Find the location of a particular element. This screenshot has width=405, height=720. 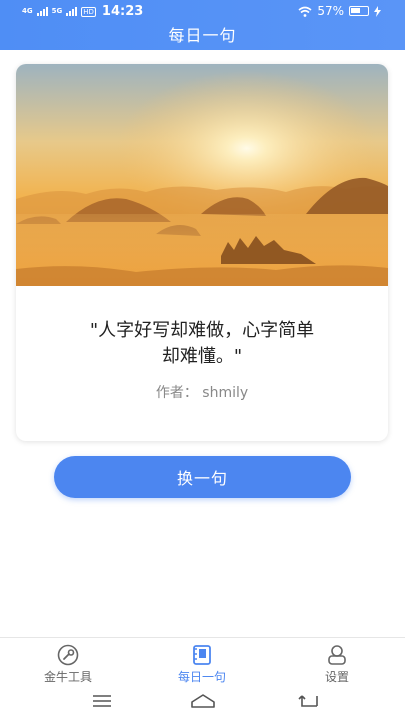

network-4g-label: 4G is located at coordinates (27, 11).